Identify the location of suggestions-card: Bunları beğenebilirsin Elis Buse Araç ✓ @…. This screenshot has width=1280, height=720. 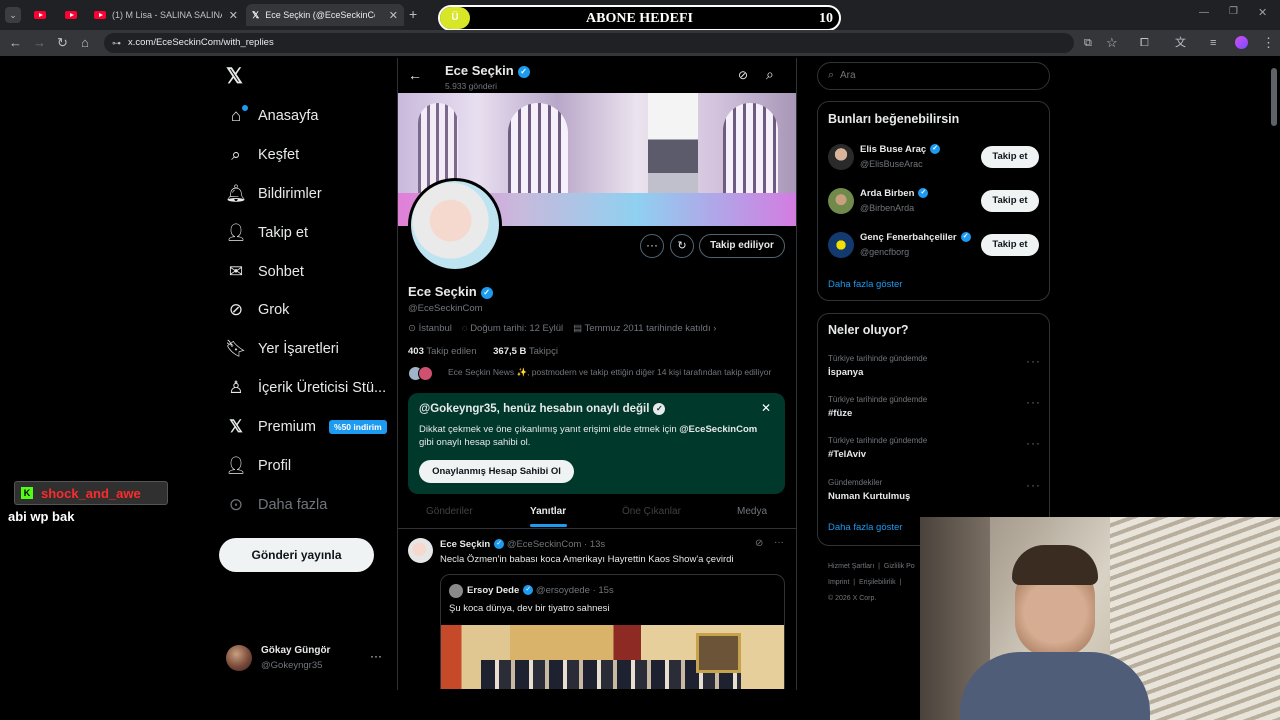
(933, 201).